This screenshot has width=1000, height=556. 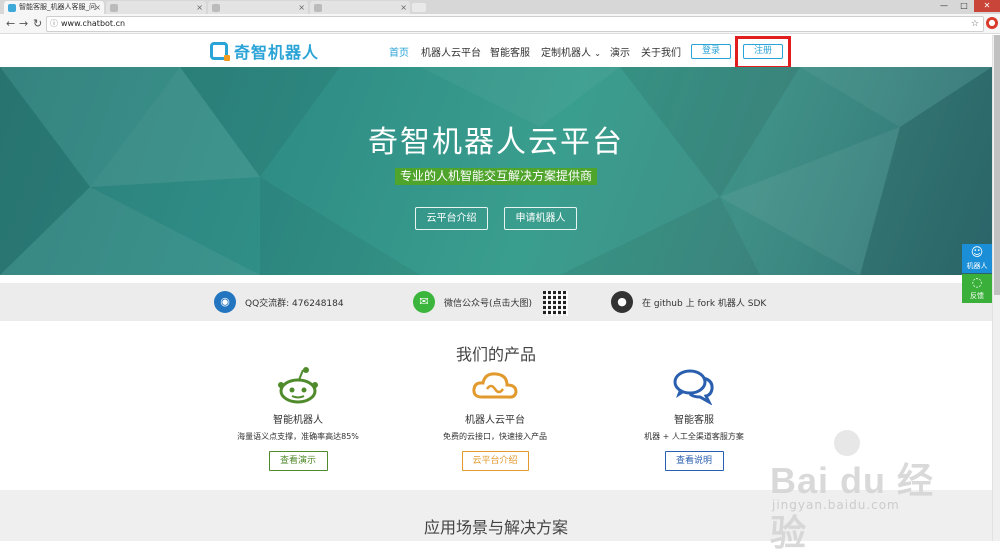 What do you see at coordinates (10, 24) in the screenshot?
I see `back-arrow-icon: ←` at bounding box center [10, 24].